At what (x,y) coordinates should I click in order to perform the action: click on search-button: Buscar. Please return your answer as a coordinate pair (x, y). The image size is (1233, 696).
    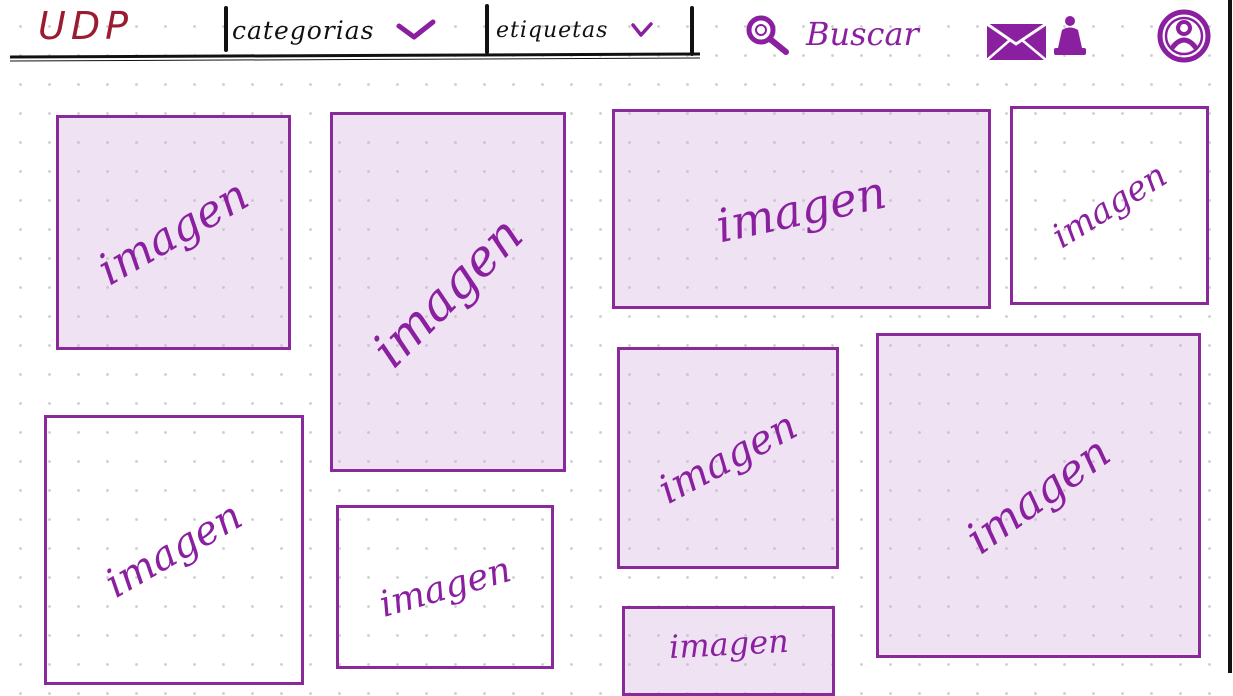
    Looking at the image, I should click on (830, 34).